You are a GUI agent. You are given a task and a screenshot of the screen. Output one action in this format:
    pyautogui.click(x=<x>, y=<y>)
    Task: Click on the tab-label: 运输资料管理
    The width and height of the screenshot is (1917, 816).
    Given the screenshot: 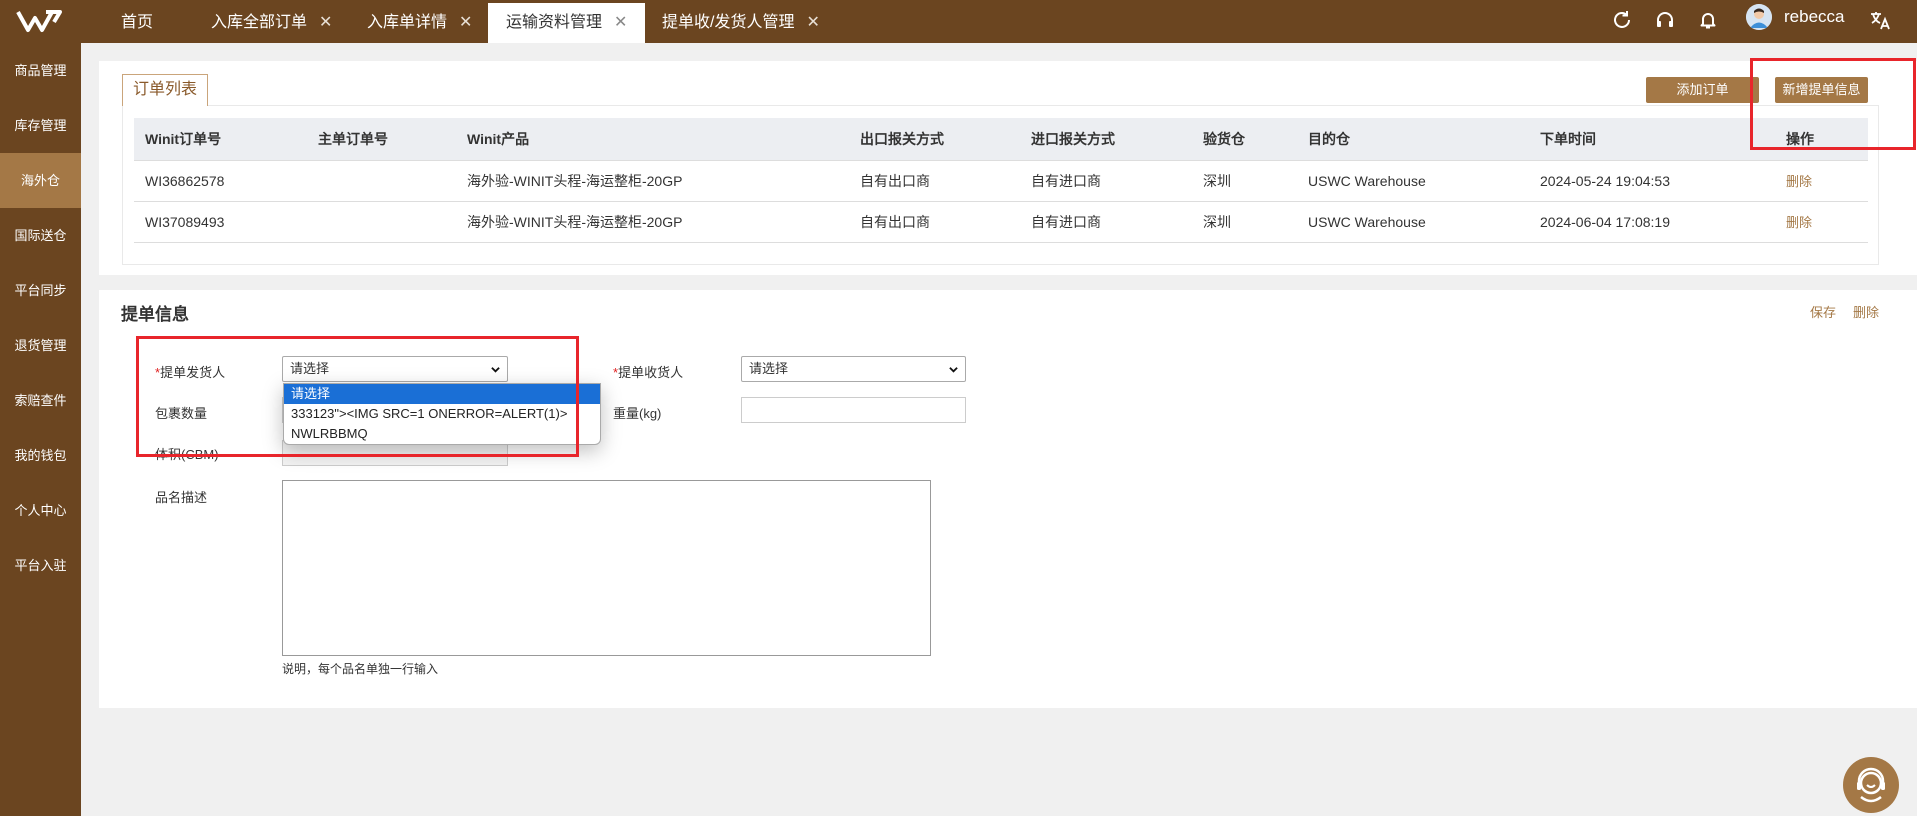 What is the action you would take?
    pyautogui.click(x=554, y=22)
    